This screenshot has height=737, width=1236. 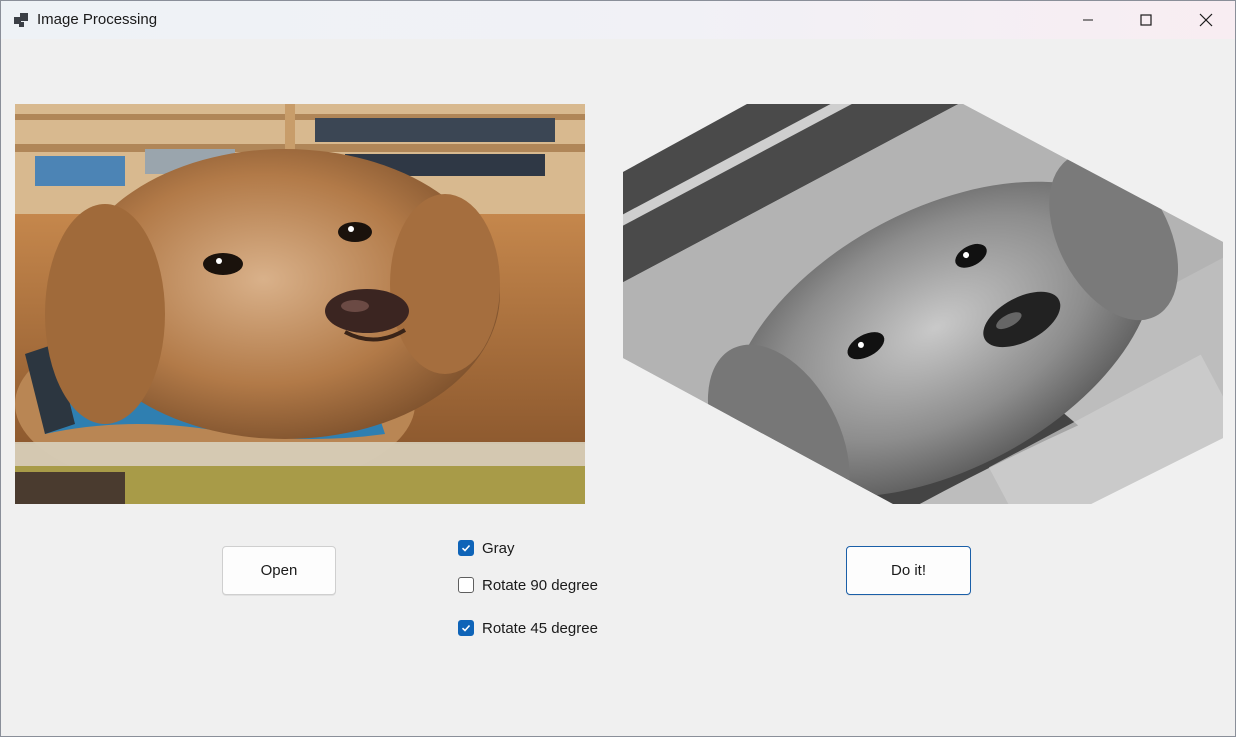 I want to click on maximize-button, so click(x=1146, y=20).